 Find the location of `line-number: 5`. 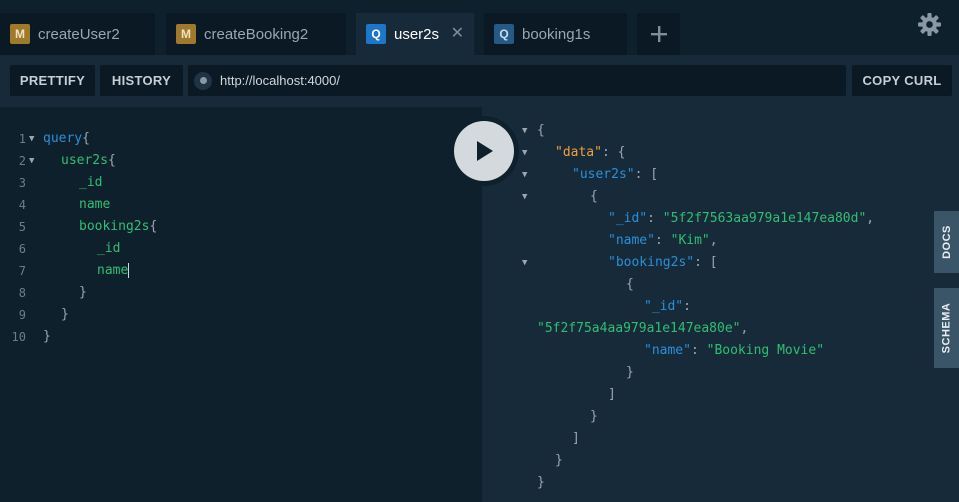

line-number: 5 is located at coordinates (22, 227).